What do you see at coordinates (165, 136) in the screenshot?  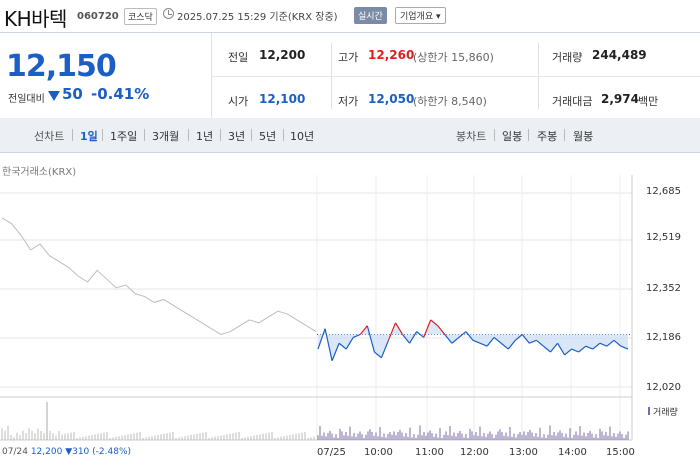 I see `tab-3month: 3개월` at bounding box center [165, 136].